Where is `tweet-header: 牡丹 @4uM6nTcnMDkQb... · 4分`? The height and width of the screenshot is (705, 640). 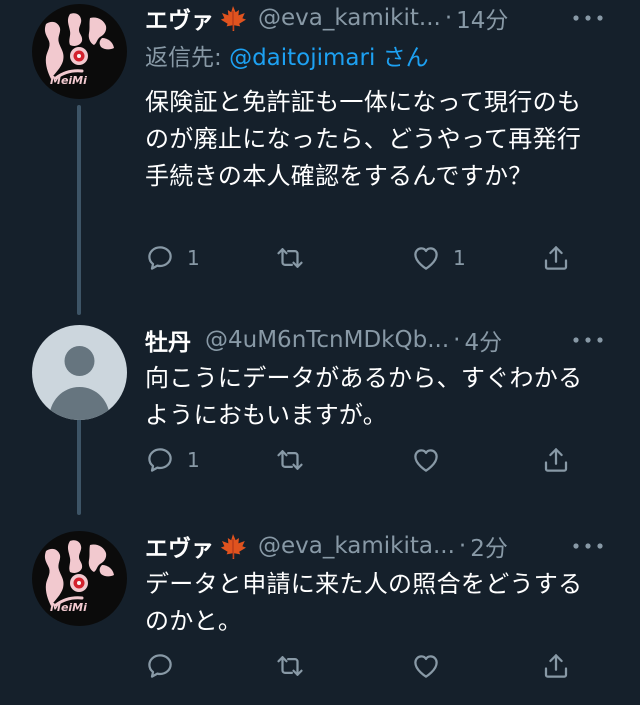 tweet-header: 牡丹 @4uM6nTcnMDkQb... · 4分 is located at coordinates (382, 340).